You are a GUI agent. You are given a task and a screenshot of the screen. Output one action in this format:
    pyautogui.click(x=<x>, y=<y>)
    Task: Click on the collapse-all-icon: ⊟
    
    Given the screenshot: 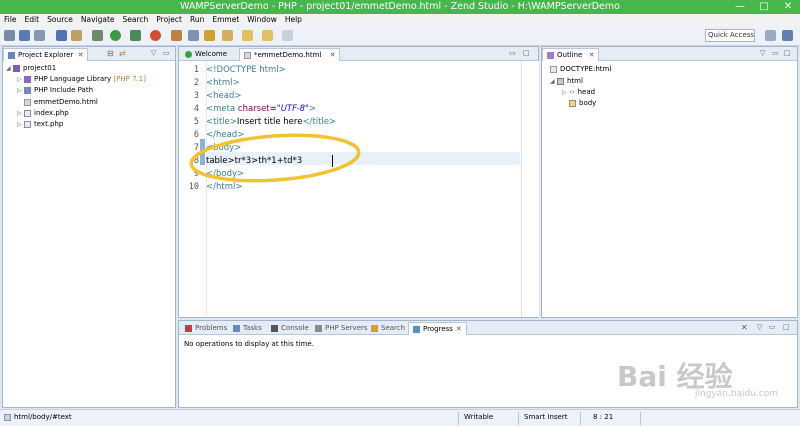 What is the action you would take?
    pyautogui.click(x=110, y=53)
    